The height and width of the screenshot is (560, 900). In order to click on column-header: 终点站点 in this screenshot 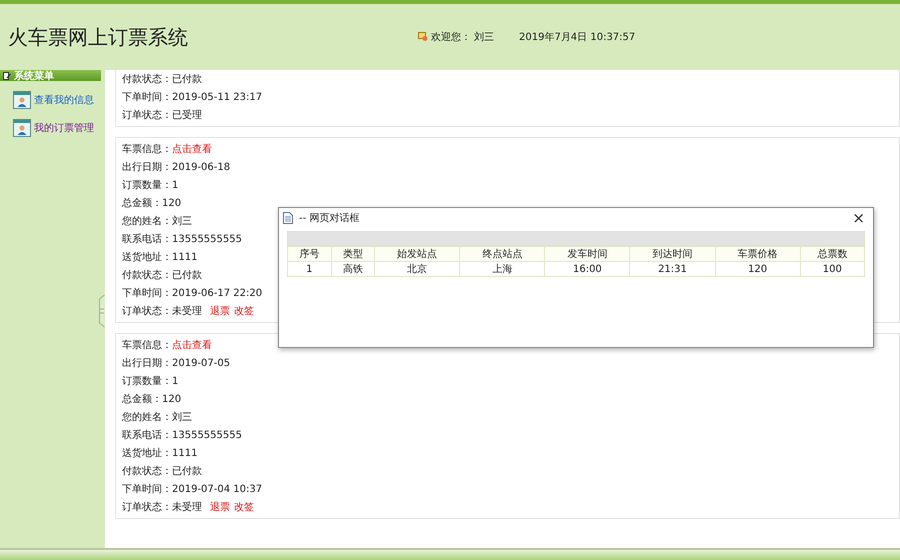, I will do `click(502, 254)`.